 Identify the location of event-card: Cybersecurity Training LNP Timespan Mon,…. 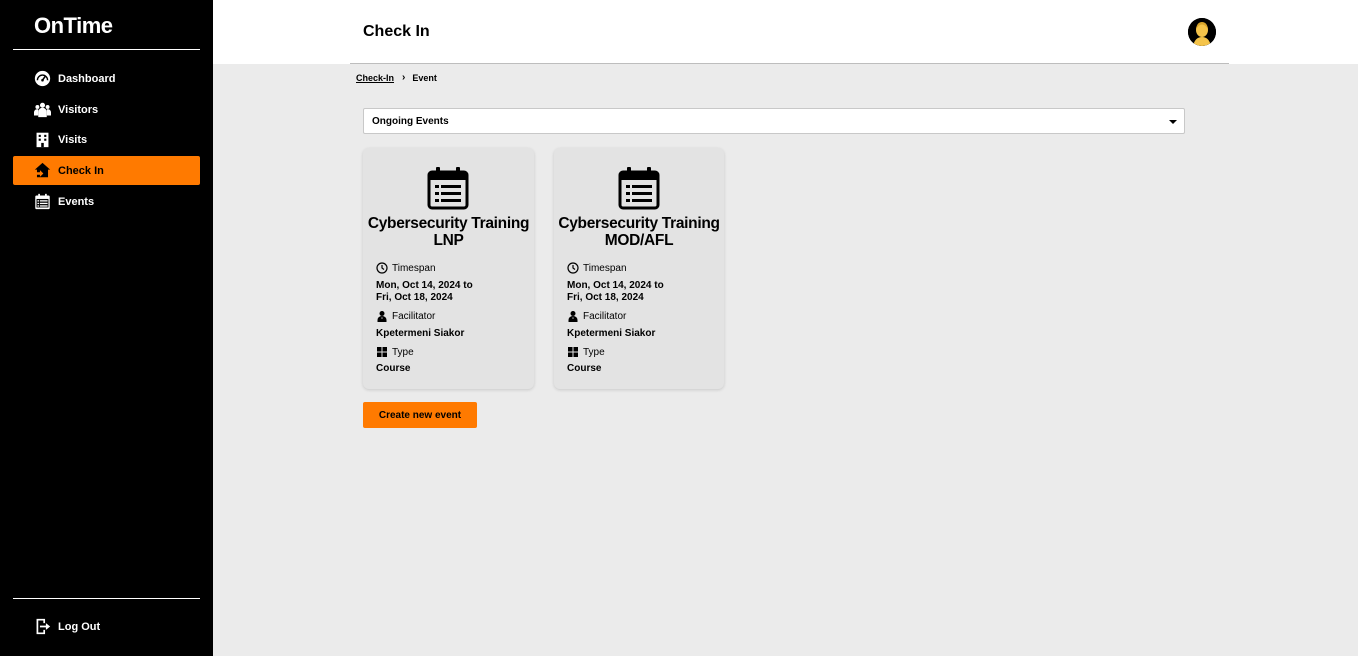
(448, 268).